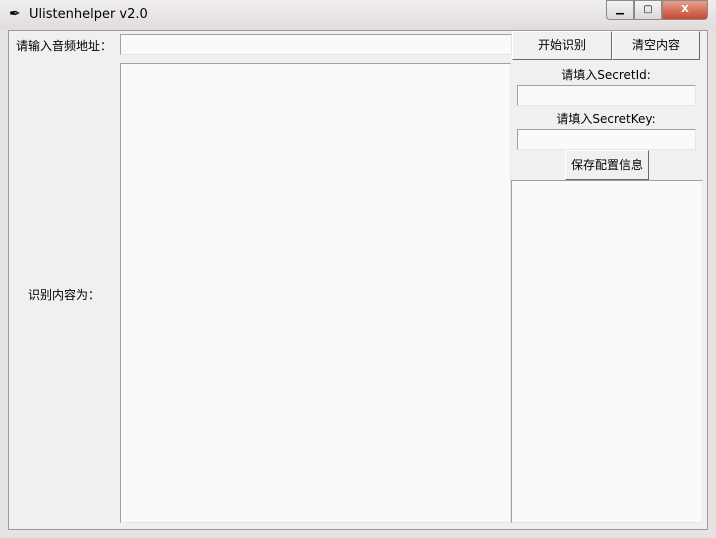 The height and width of the screenshot is (538, 716). I want to click on secret-key-label: 请填入SecretKey:, so click(606, 119).